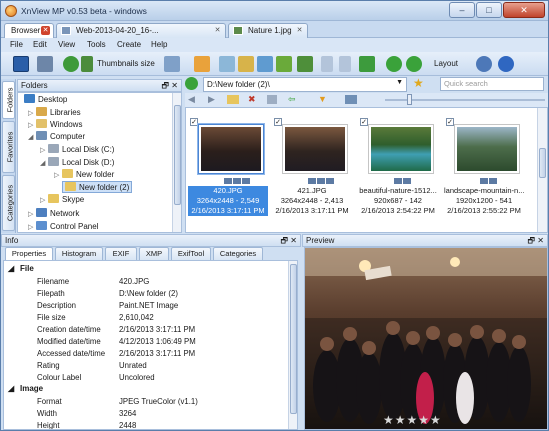 The height and width of the screenshot is (431, 549). I want to click on slideshow-icon, so click(265, 64).